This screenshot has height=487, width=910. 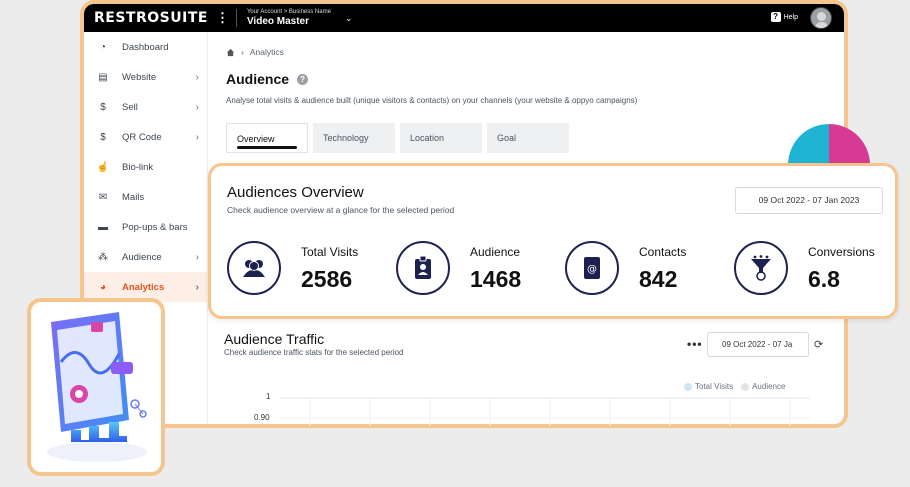 I want to click on breadcrumb-current: Analytics, so click(x=266, y=52).